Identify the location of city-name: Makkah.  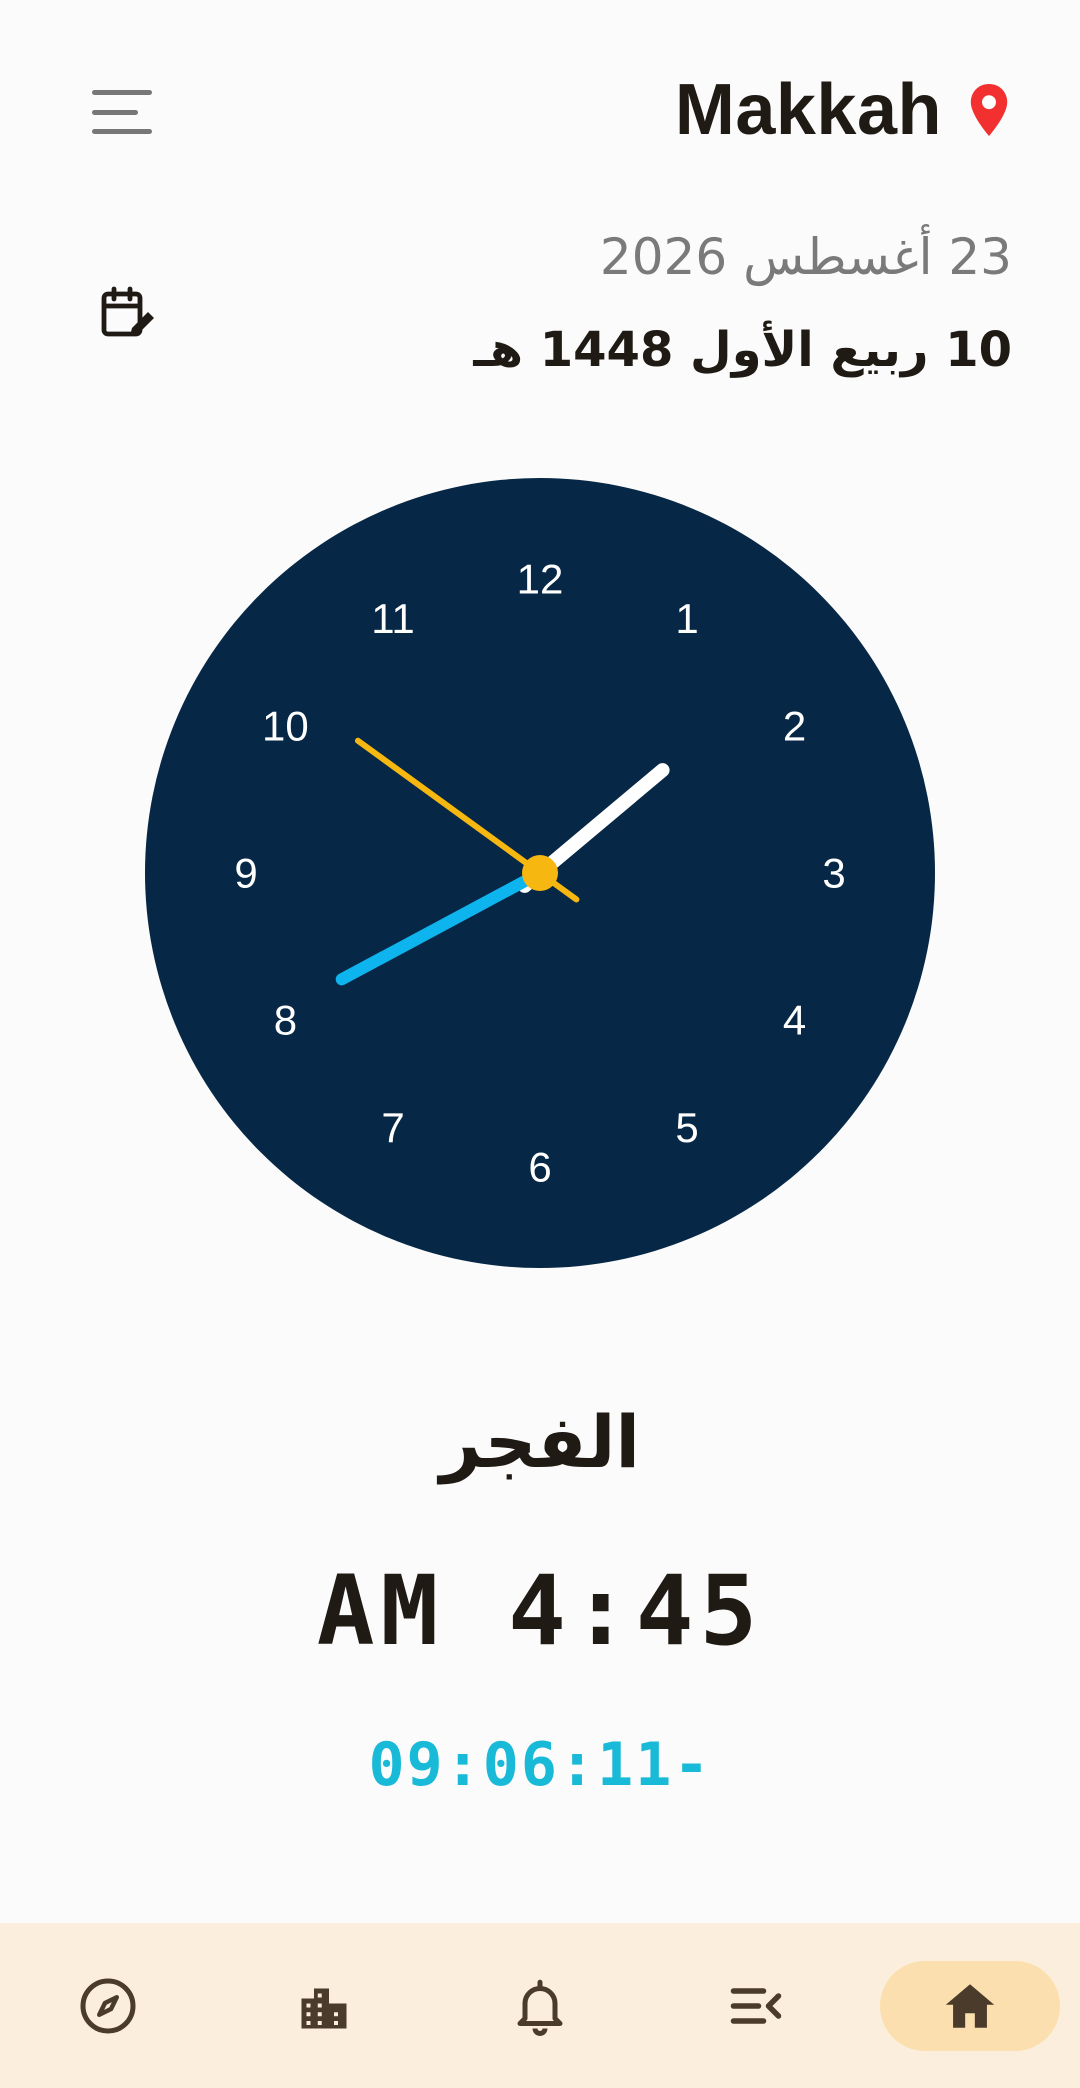
(808, 110).